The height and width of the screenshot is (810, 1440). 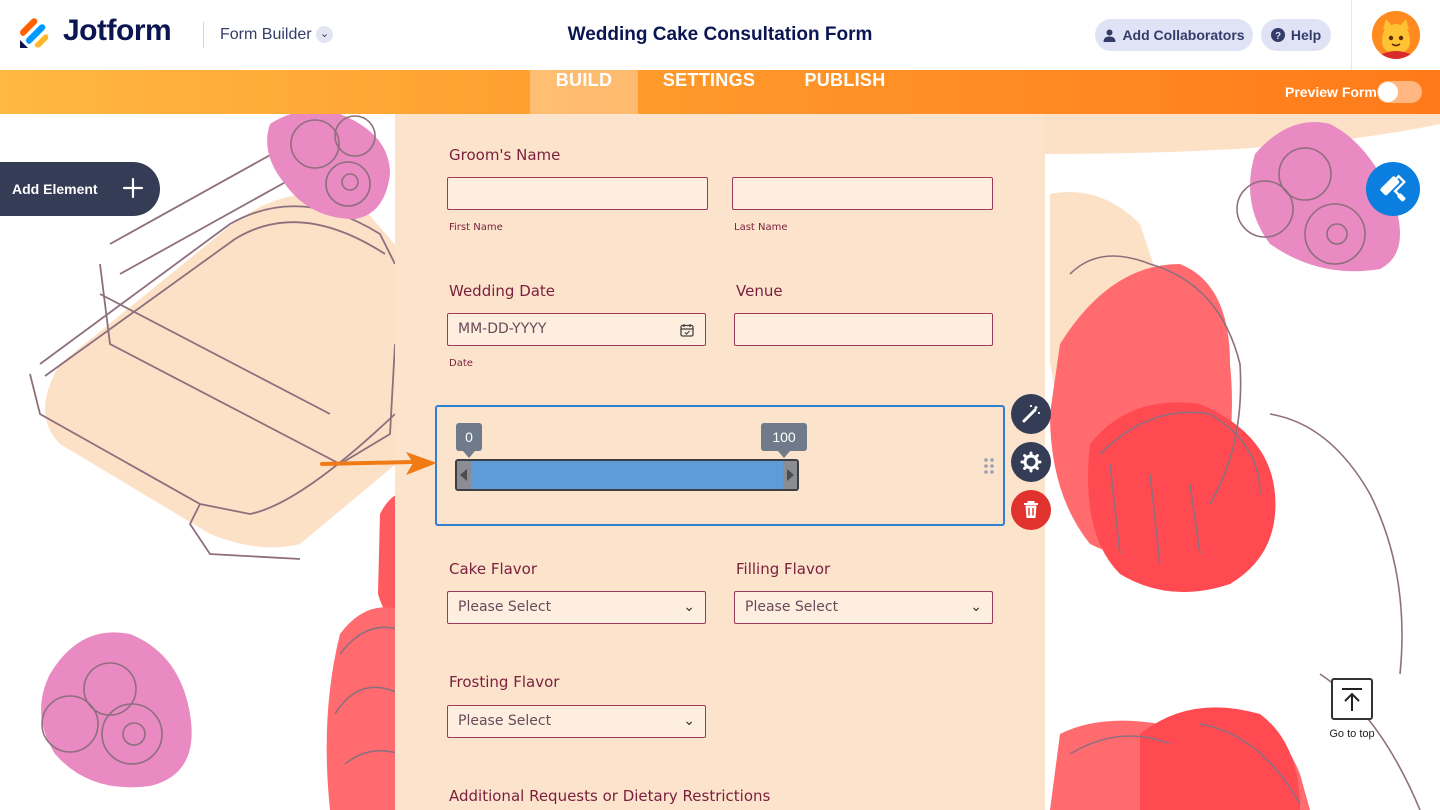 I want to click on trash-icon, so click(x=1031, y=509).